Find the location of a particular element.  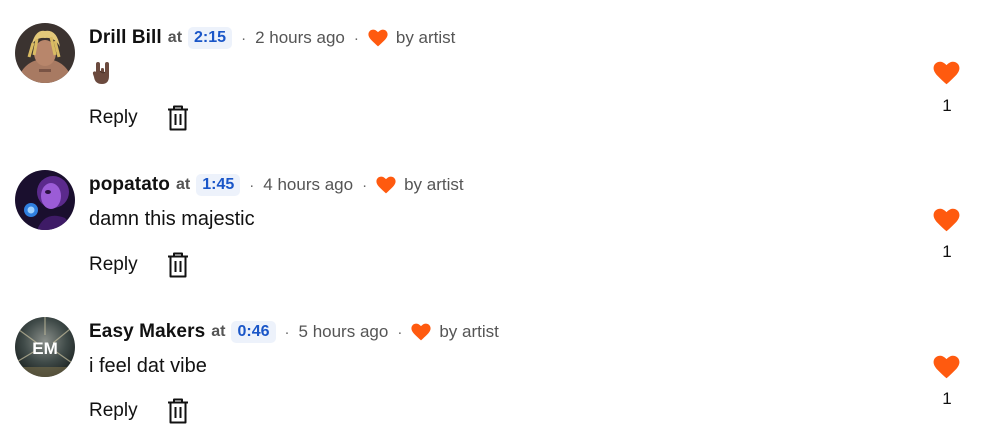

avatar: EM is located at coordinates (45, 347).